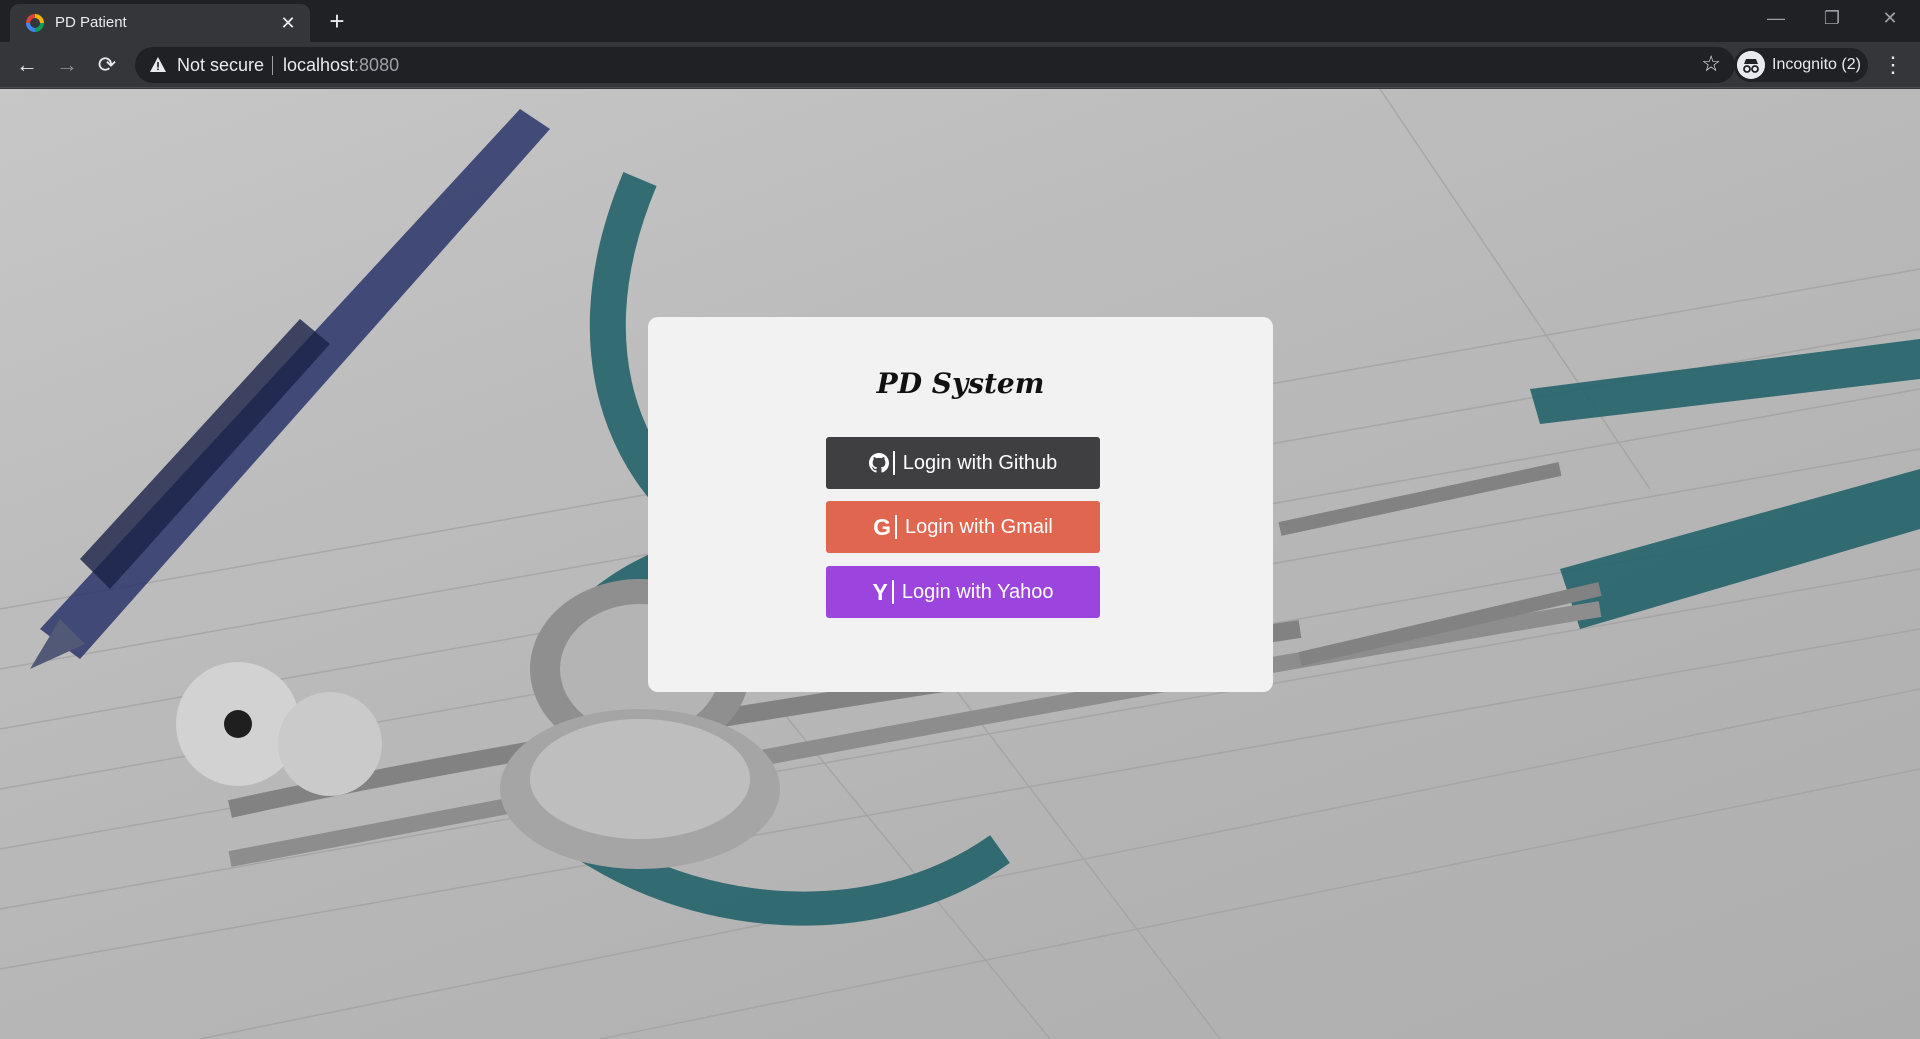 Image resolution: width=1920 pixels, height=1039 pixels. What do you see at coordinates (107, 65) in the screenshot?
I see `reload-button: ⟳` at bounding box center [107, 65].